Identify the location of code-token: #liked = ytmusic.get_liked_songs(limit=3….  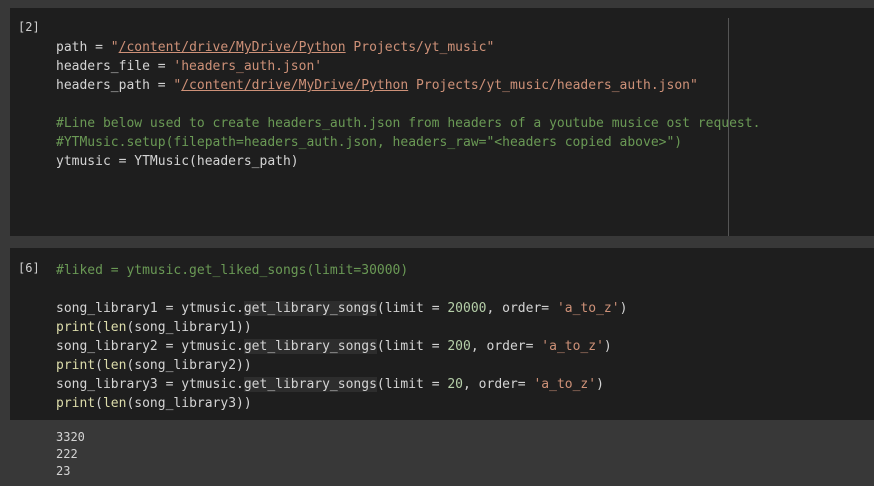
(232, 270).